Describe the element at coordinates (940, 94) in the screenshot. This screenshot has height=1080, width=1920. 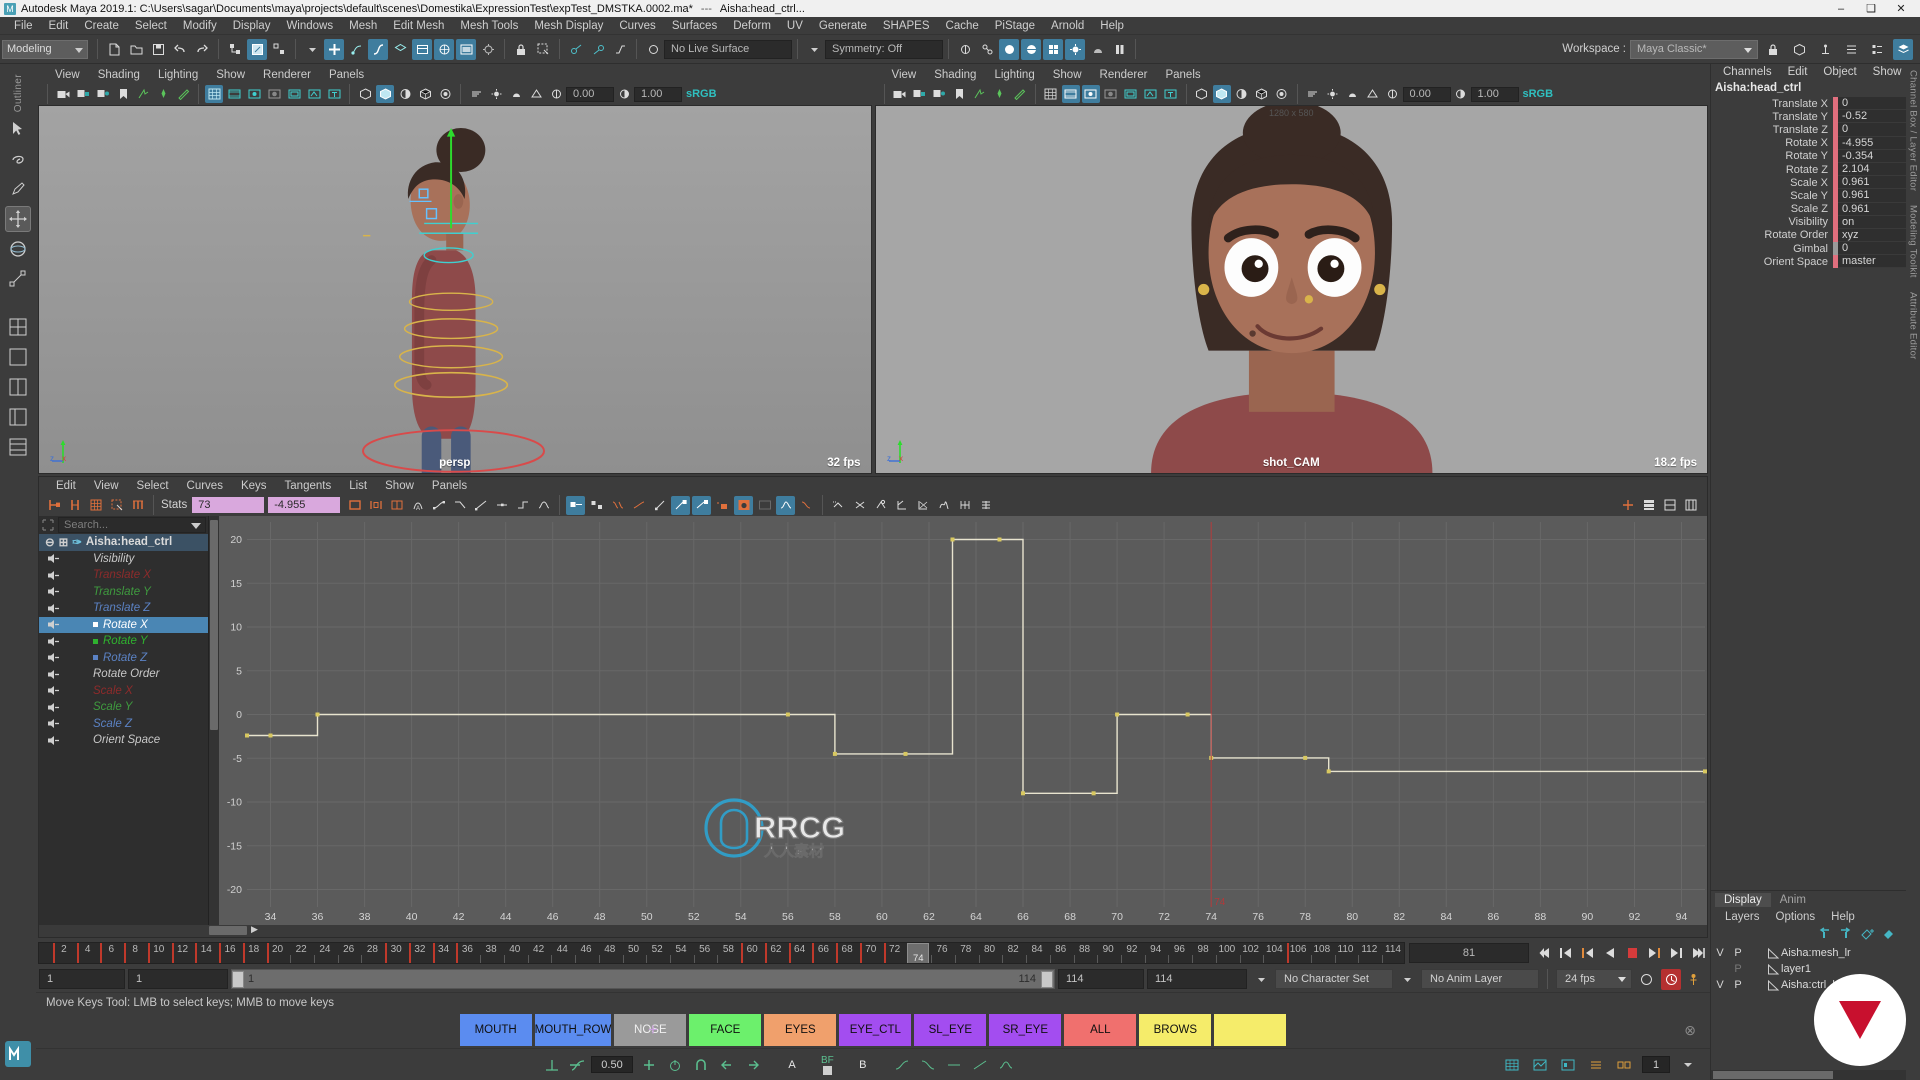
I see `camera-bookmark-icon` at that location.